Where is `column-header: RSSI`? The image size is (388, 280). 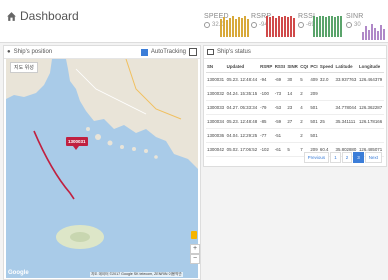 column-header: RSSI is located at coordinates (280, 67).